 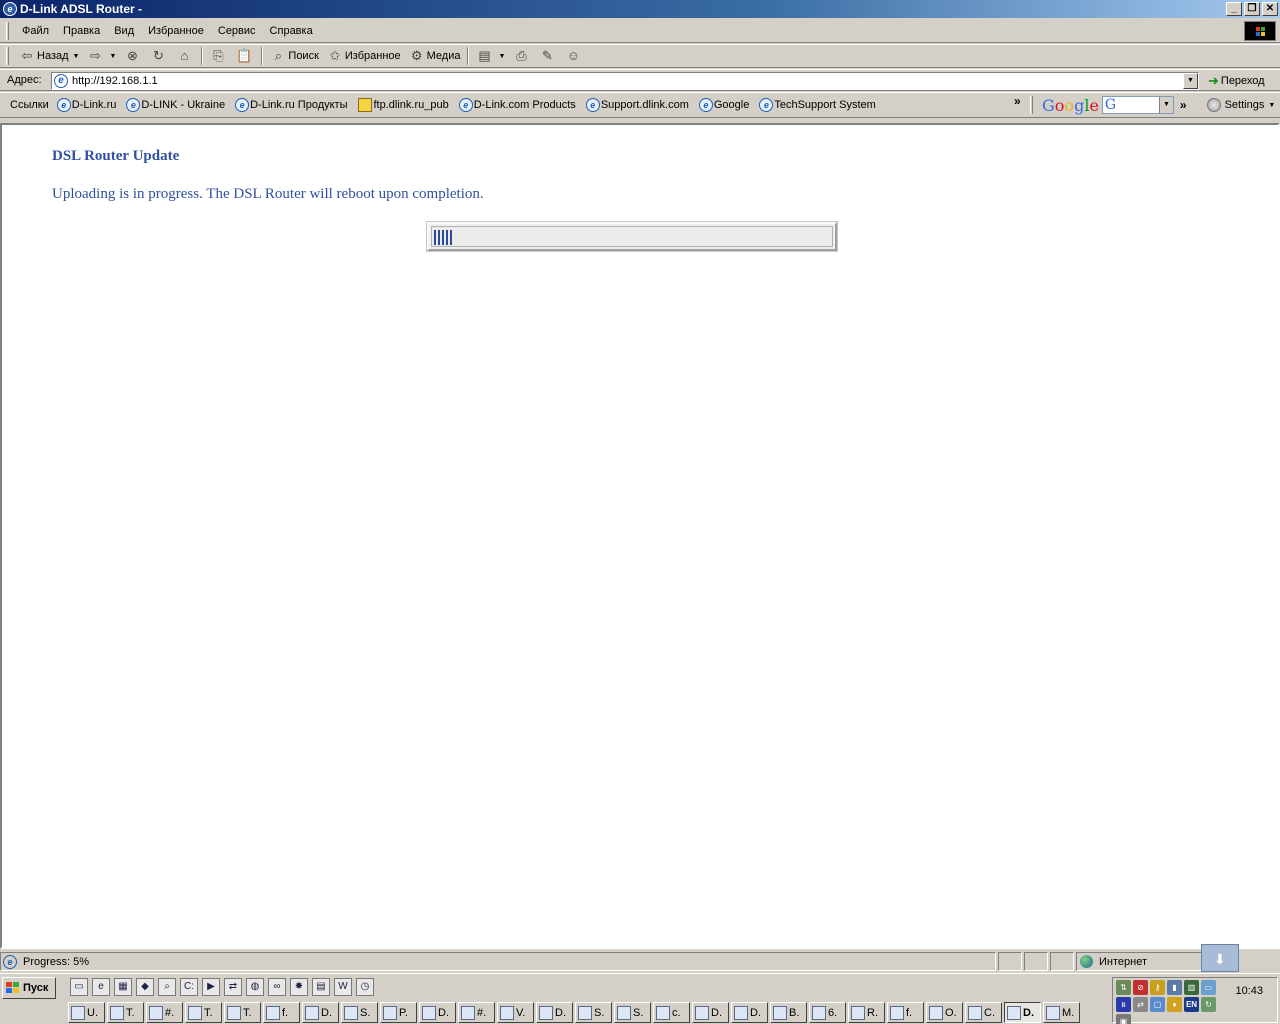 What do you see at coordinates (291, 31) in the screenshot?
I see `menu-help: Справка` at bounding box center [291, 31].